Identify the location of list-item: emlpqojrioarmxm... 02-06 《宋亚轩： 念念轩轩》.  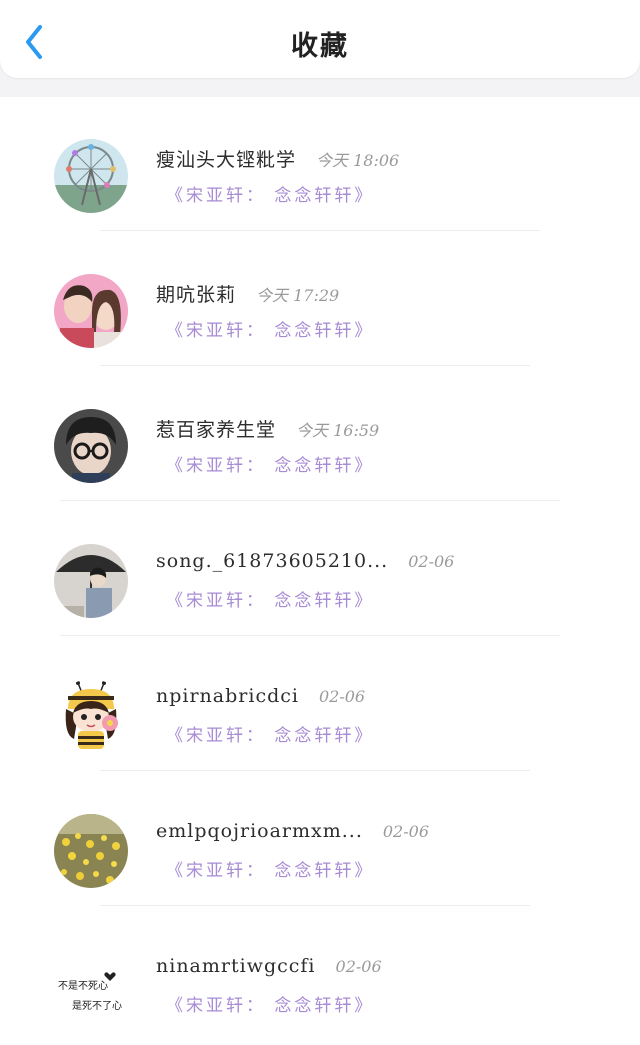
(320, 839).